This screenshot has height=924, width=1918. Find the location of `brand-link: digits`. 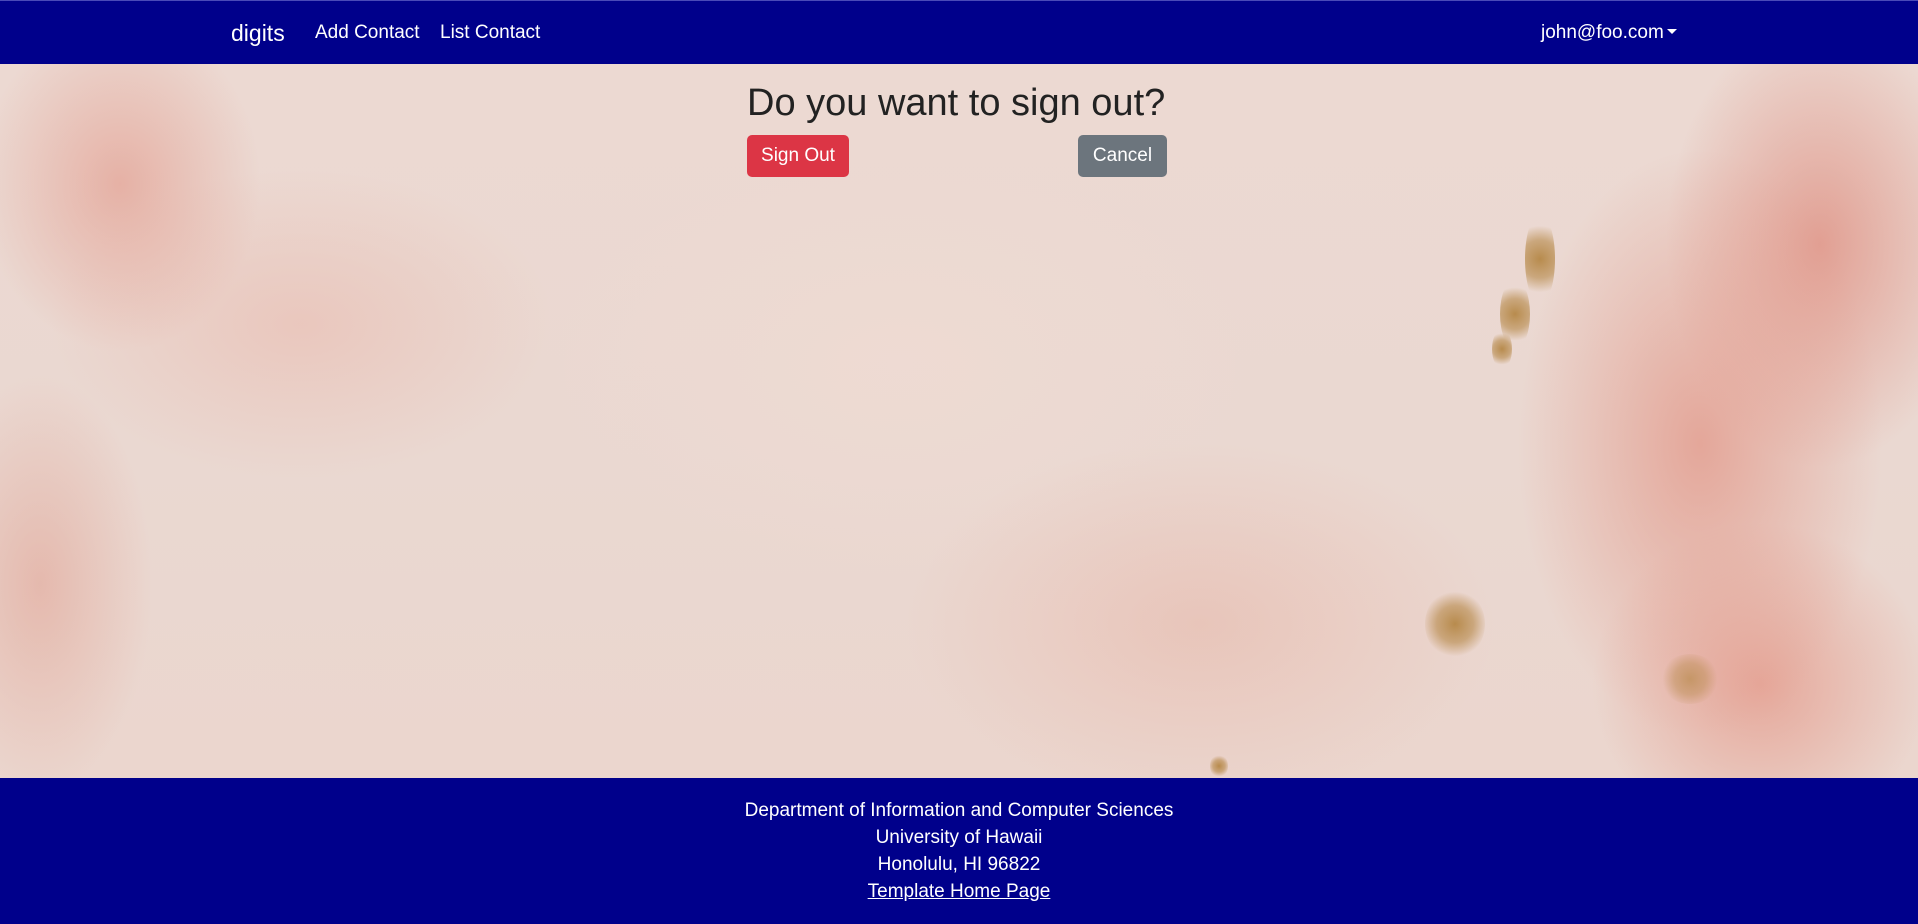

brand-link: digits is located at coordinates (258, 33).